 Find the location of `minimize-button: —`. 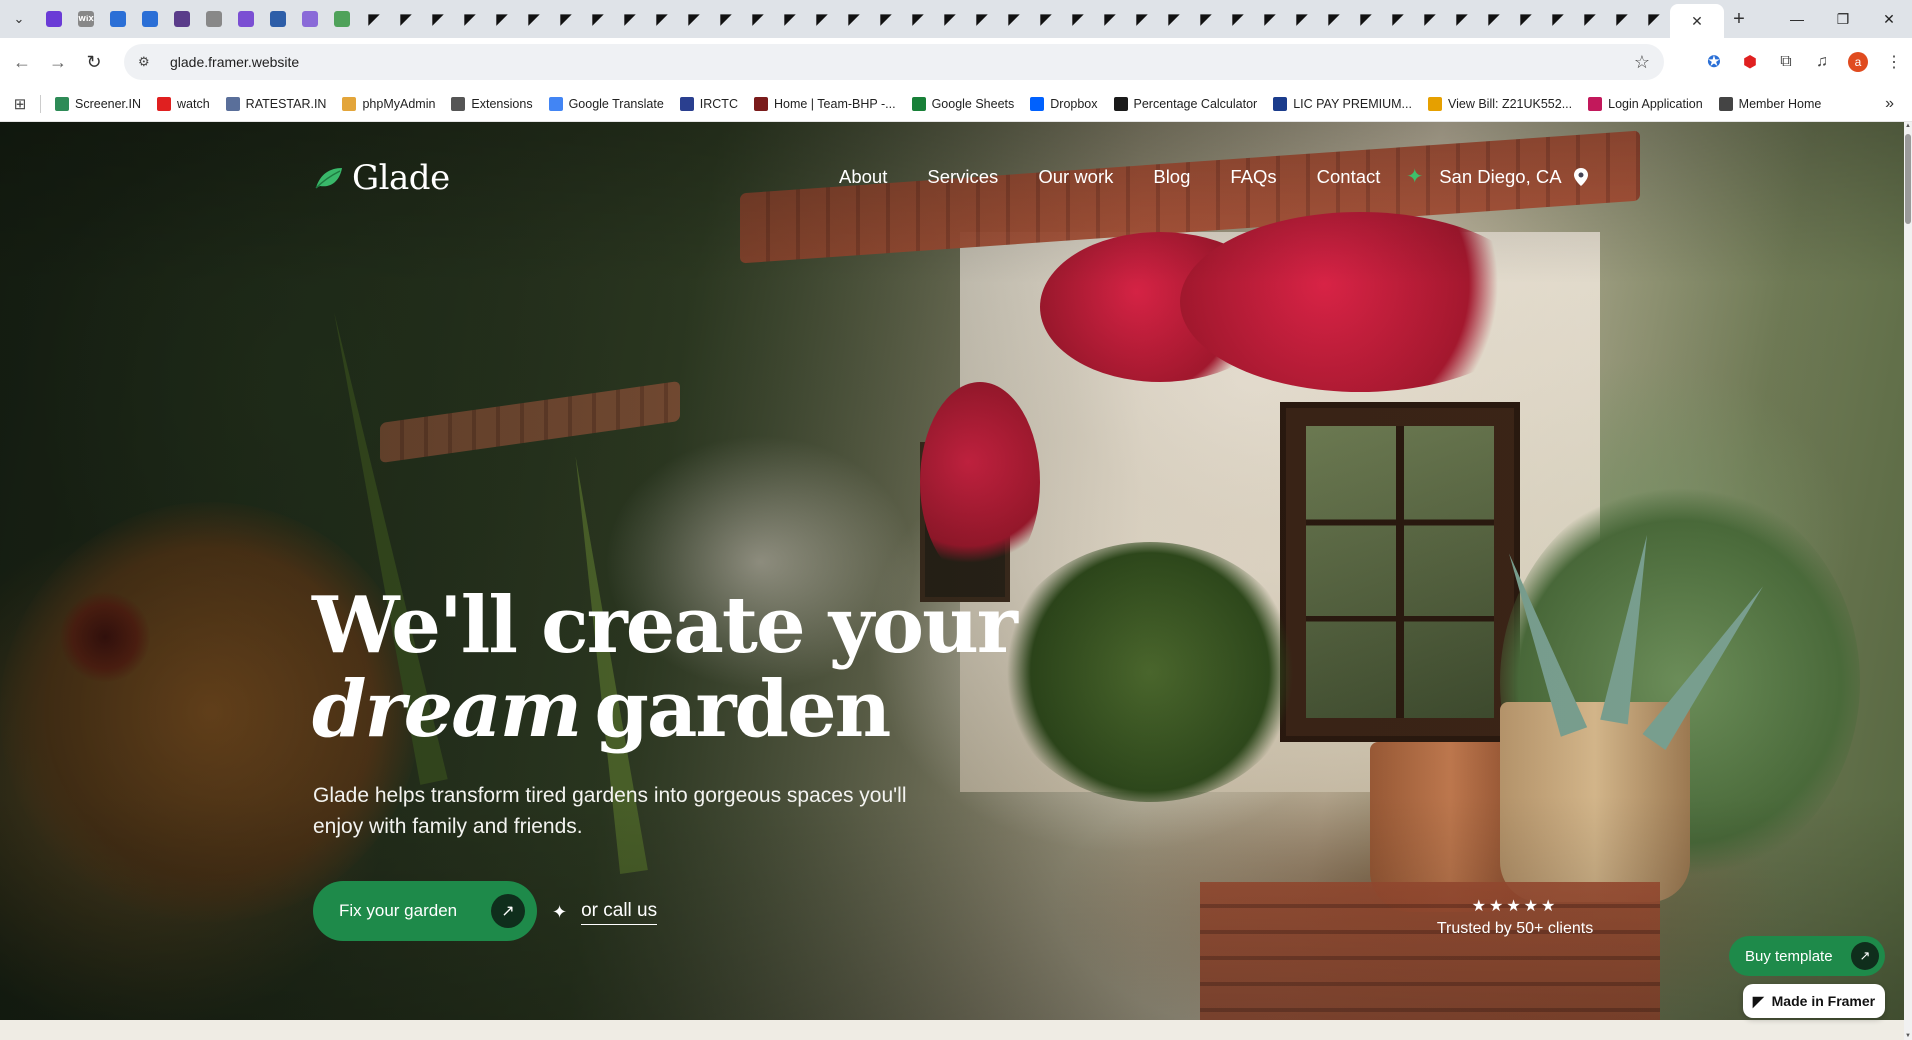

minimize-button: — is located at coordinates (1797, 19).